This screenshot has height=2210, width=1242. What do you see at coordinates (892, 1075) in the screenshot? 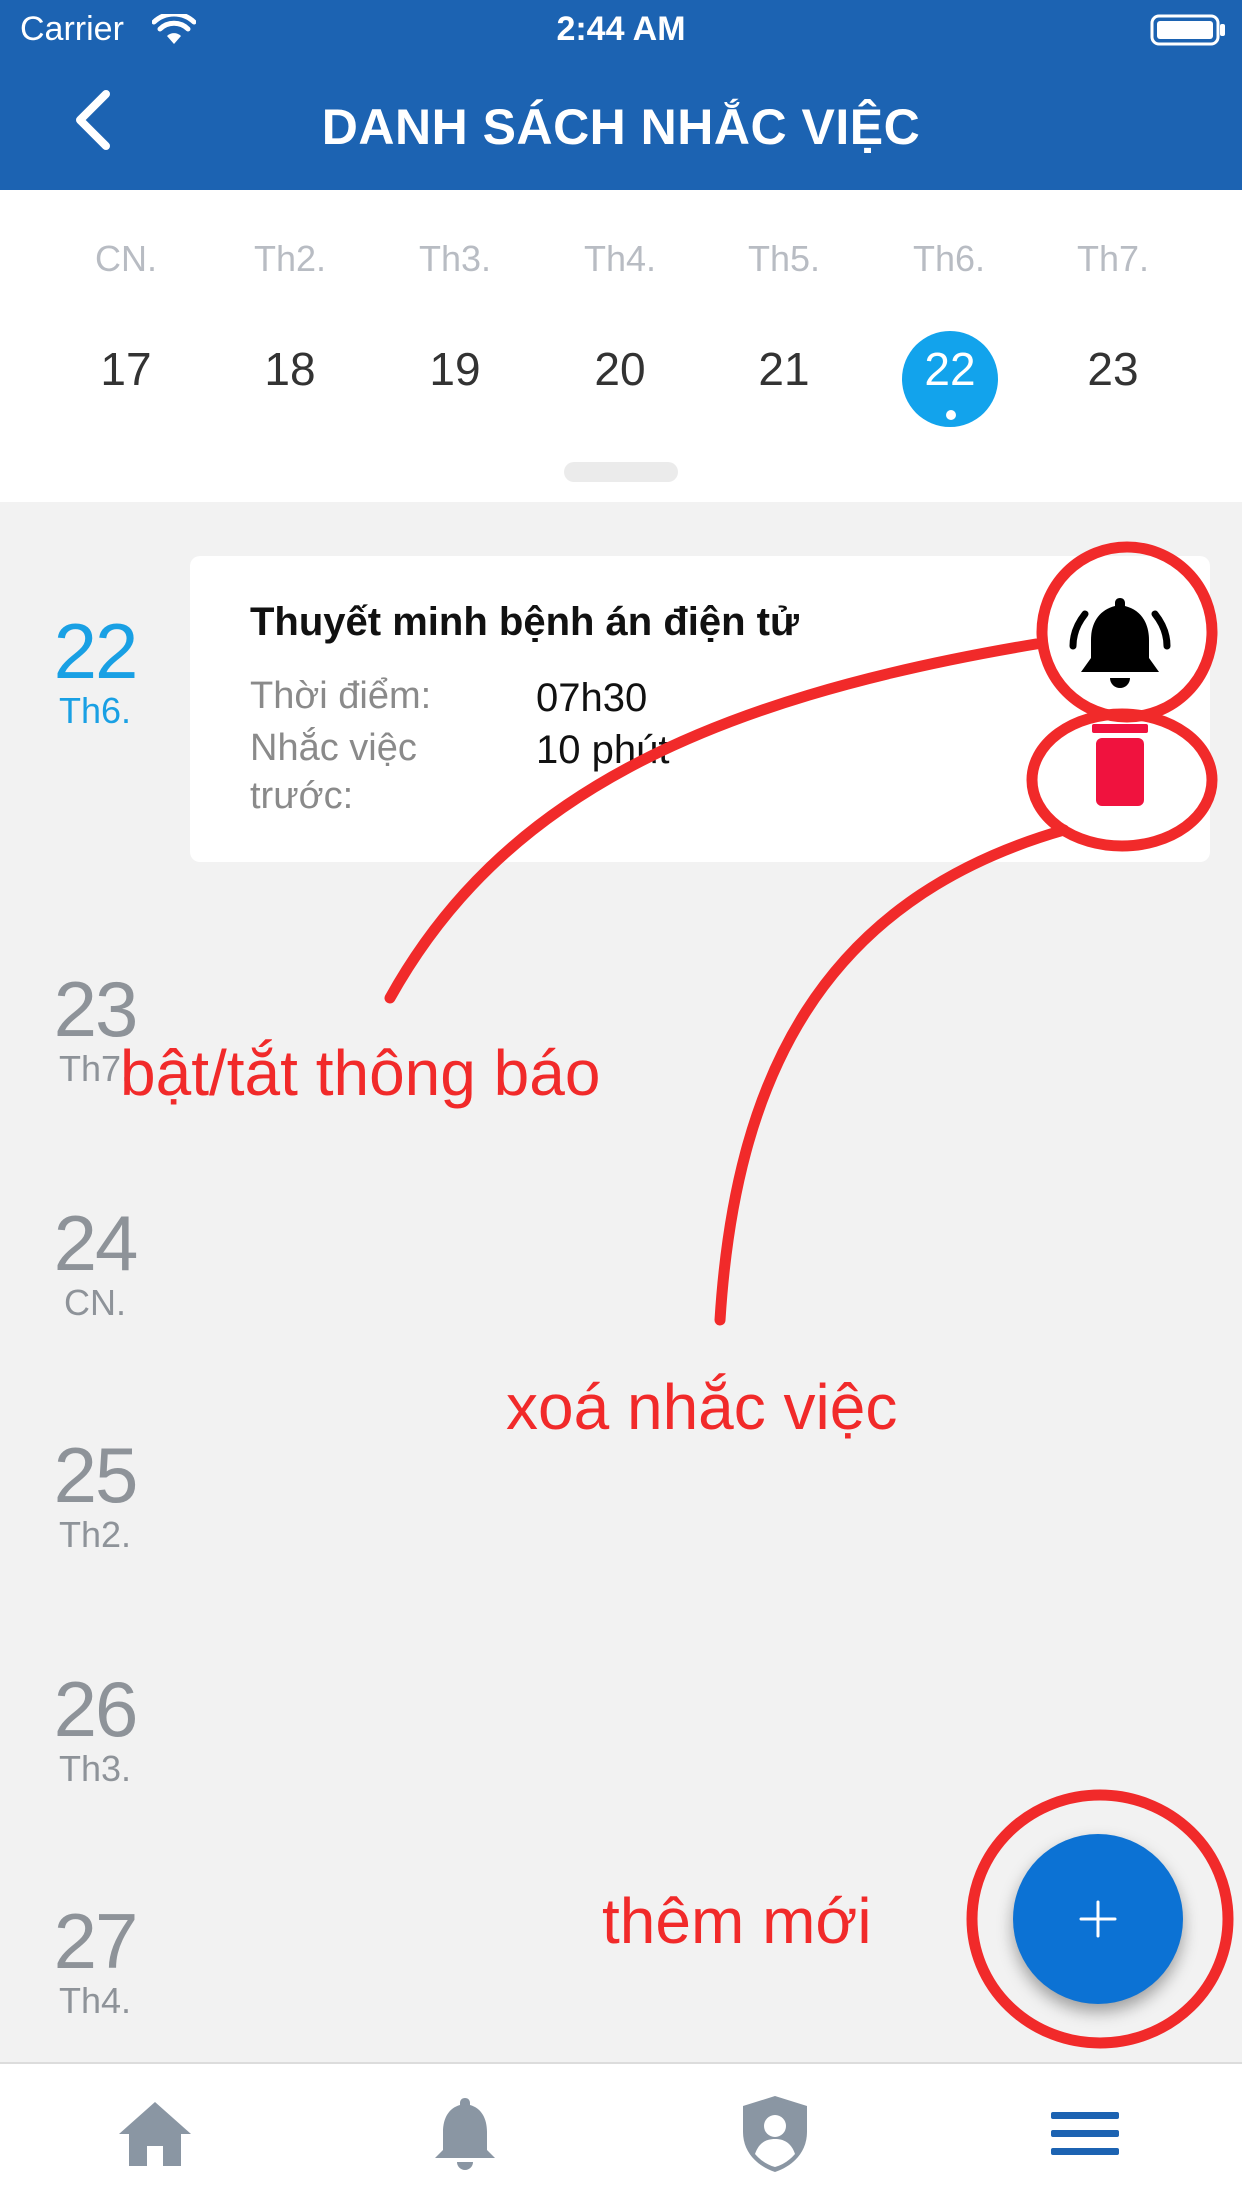
I see `annotation-arrow-trash` at bounding box center [892, 1075].